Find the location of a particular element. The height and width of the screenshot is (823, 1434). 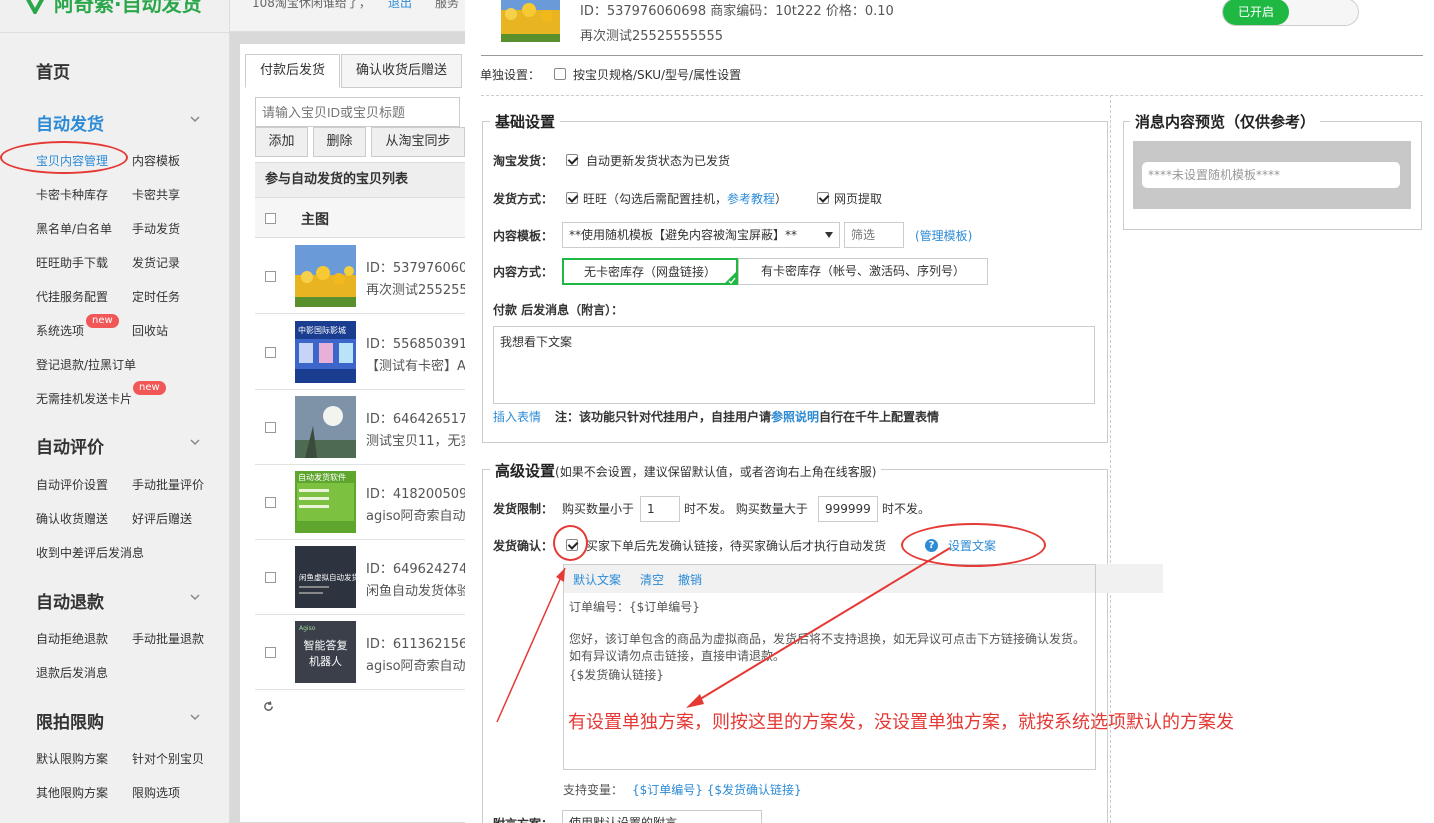

ship-wangwang-checkbox is located at coordinates (572, 198).